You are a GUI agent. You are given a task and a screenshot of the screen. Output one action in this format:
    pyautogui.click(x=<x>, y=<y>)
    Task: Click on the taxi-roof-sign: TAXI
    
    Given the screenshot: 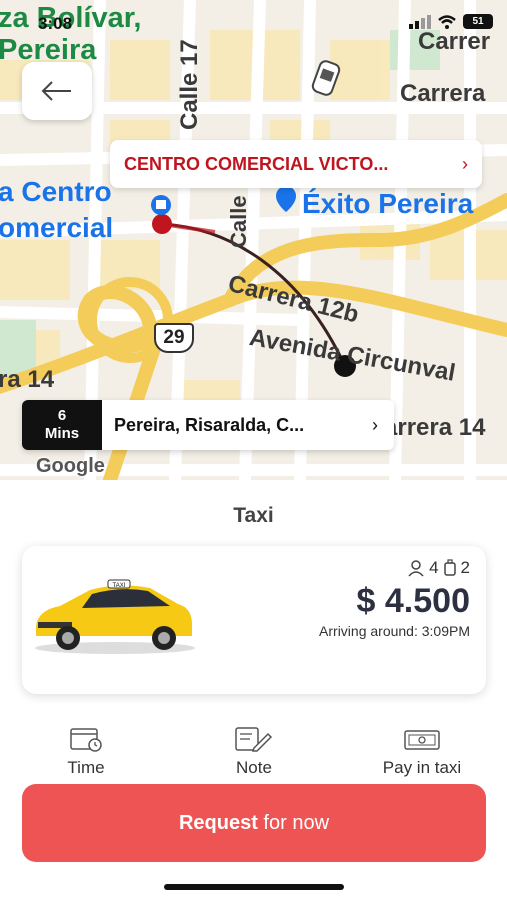 What is the action you would take?
    pyautogui.click(x=119, y=586)
    